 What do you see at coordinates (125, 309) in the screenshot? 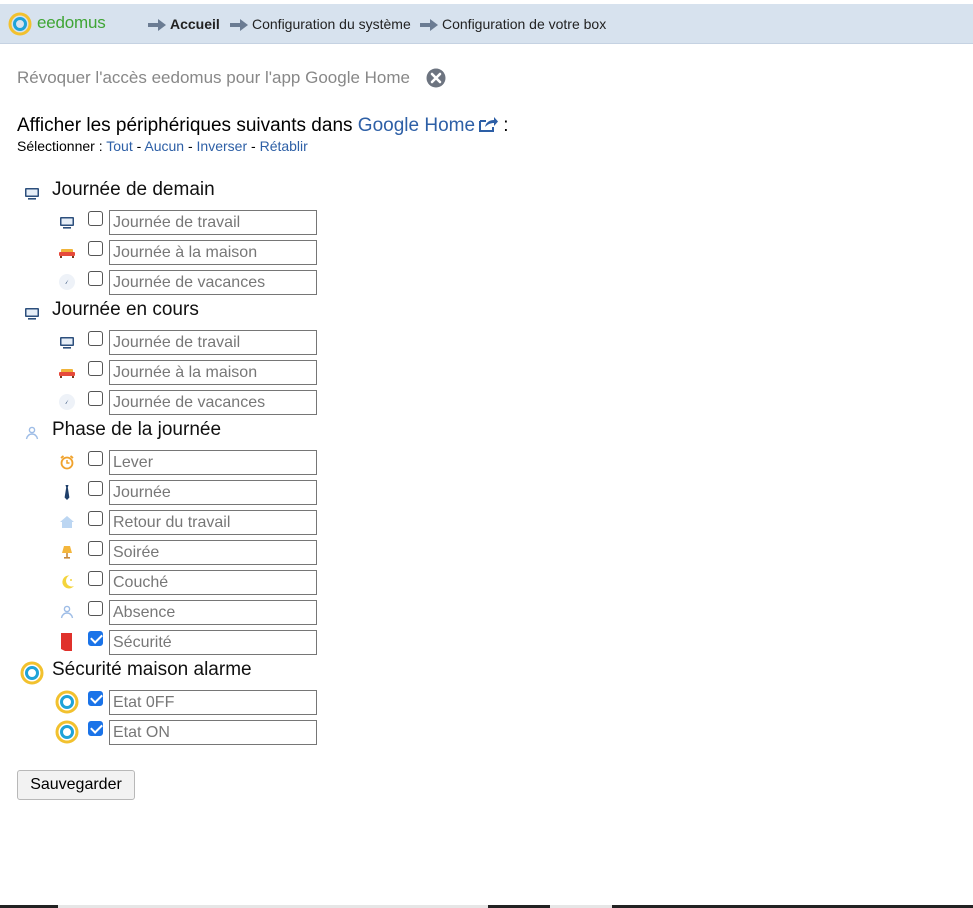
I see `group-title: Journée en cours` at bounding box center [125, 309].